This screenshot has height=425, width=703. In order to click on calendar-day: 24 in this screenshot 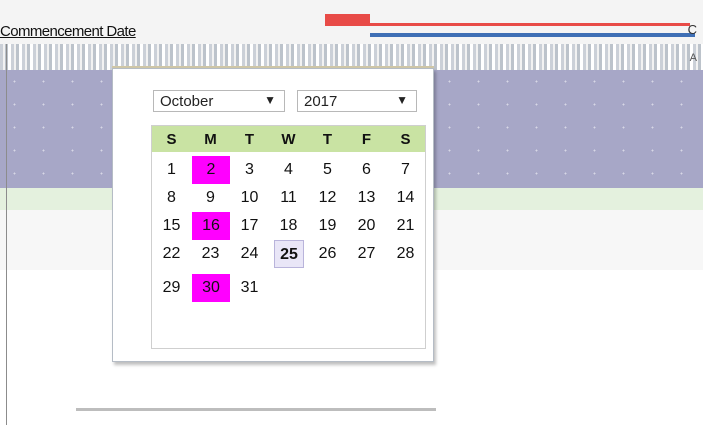, I will do `click(249, 254)`.